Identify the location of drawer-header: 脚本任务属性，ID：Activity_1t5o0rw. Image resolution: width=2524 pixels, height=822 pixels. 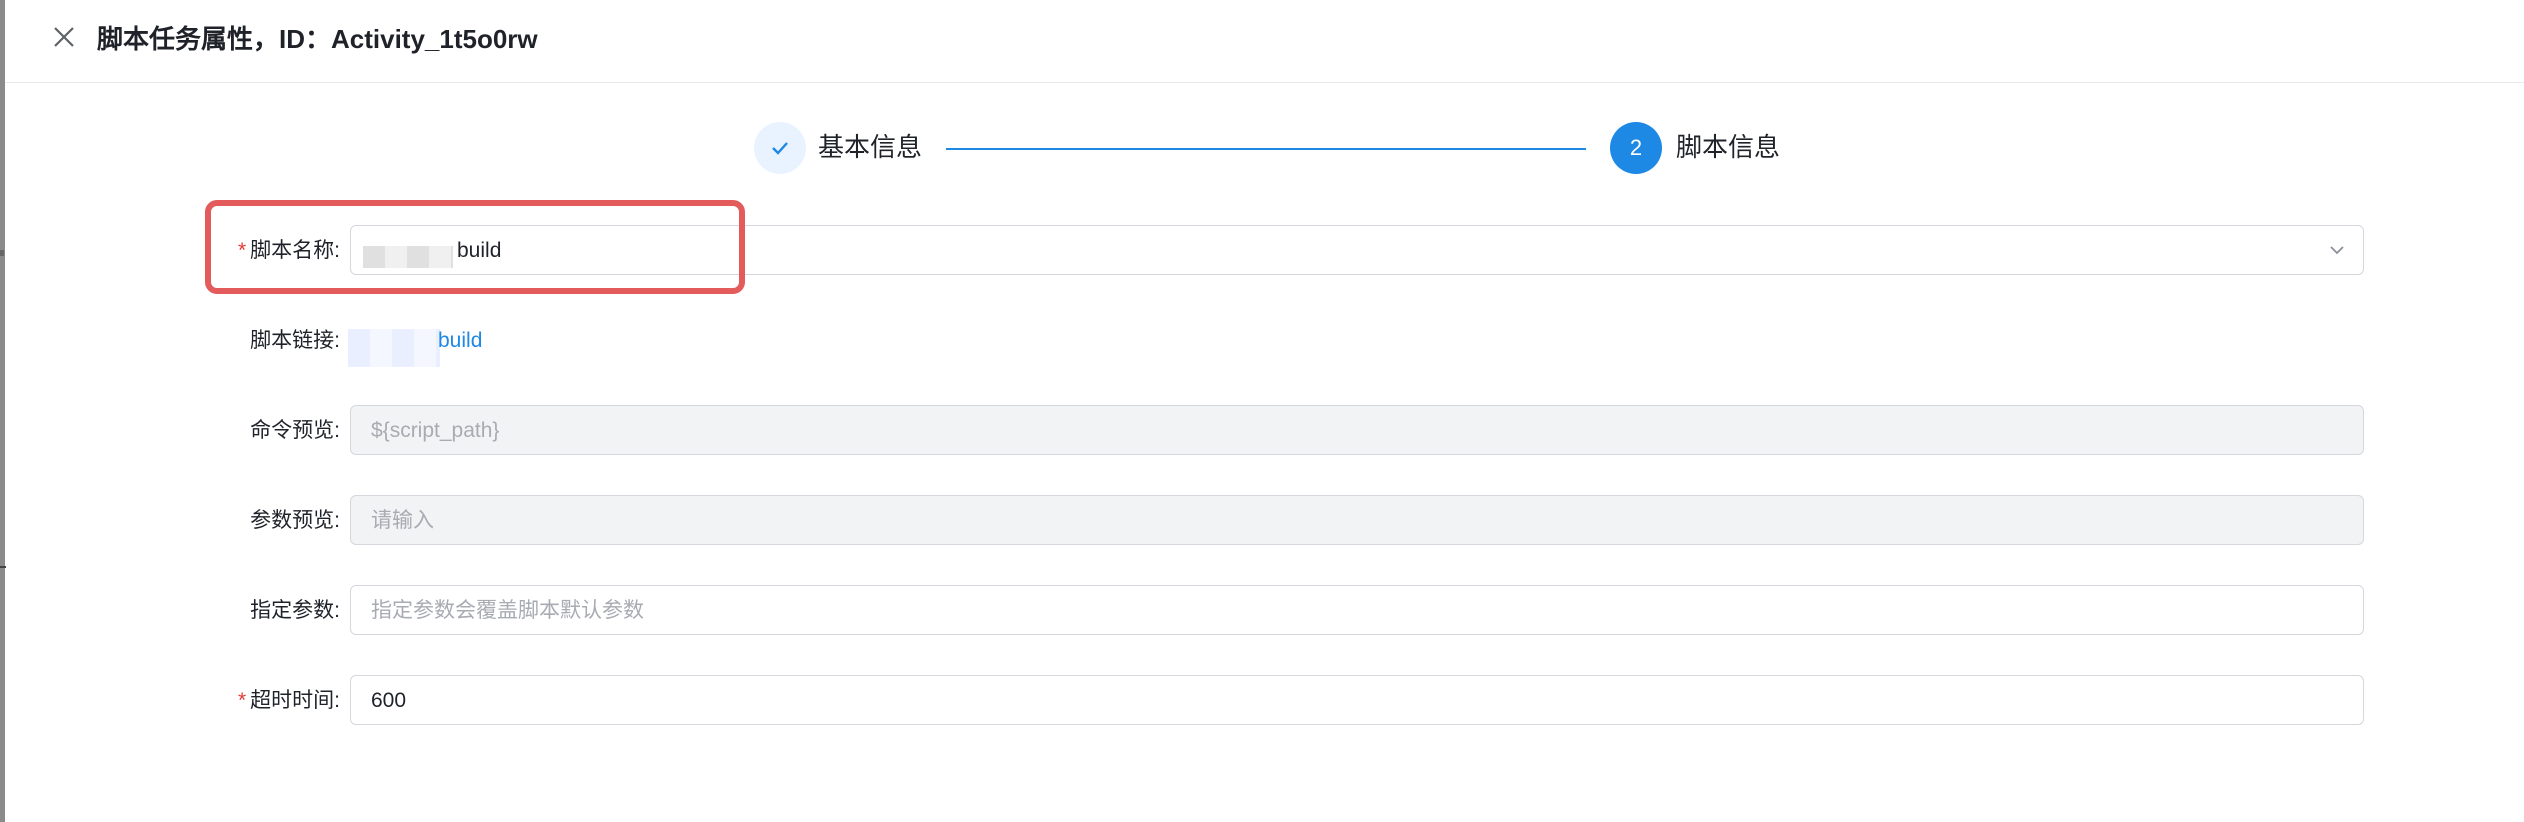
(1264, 41).